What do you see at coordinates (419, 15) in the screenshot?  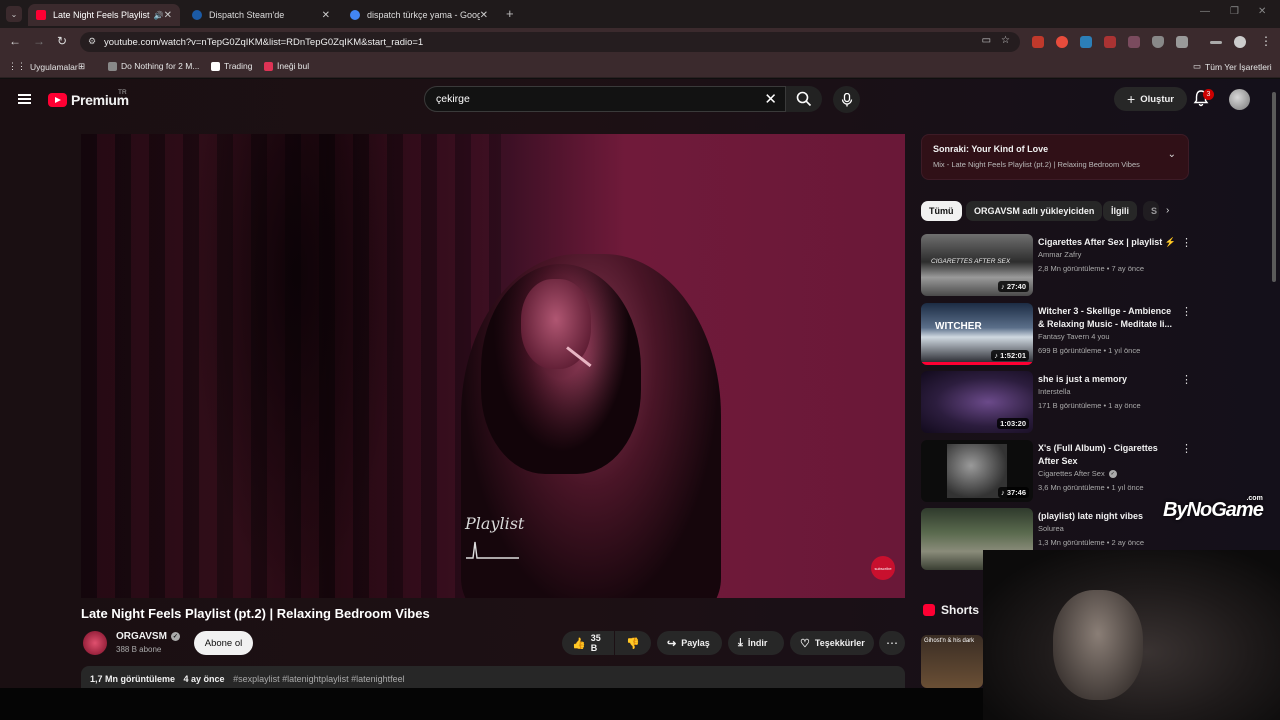 I see `tab-google: dispatch türkçe yama - Google ✕` at bounding box center [419, 15].